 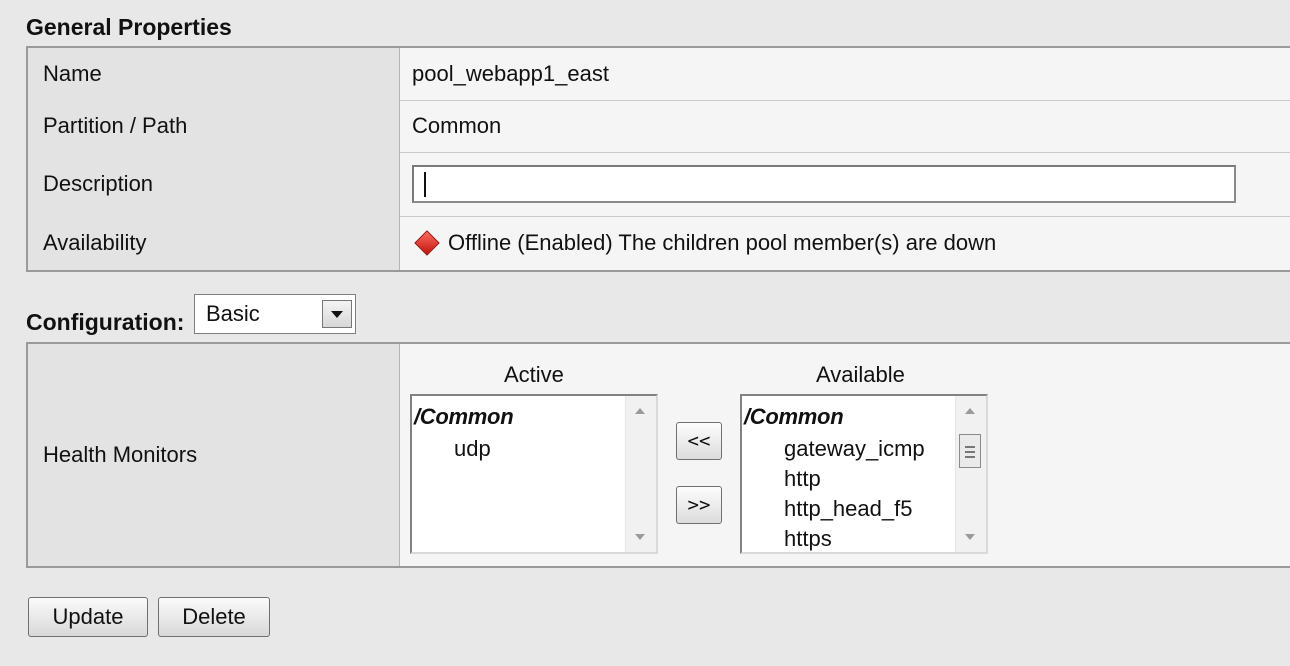 I want to click on available-list-scrollbar, so click(x=970, y=474).